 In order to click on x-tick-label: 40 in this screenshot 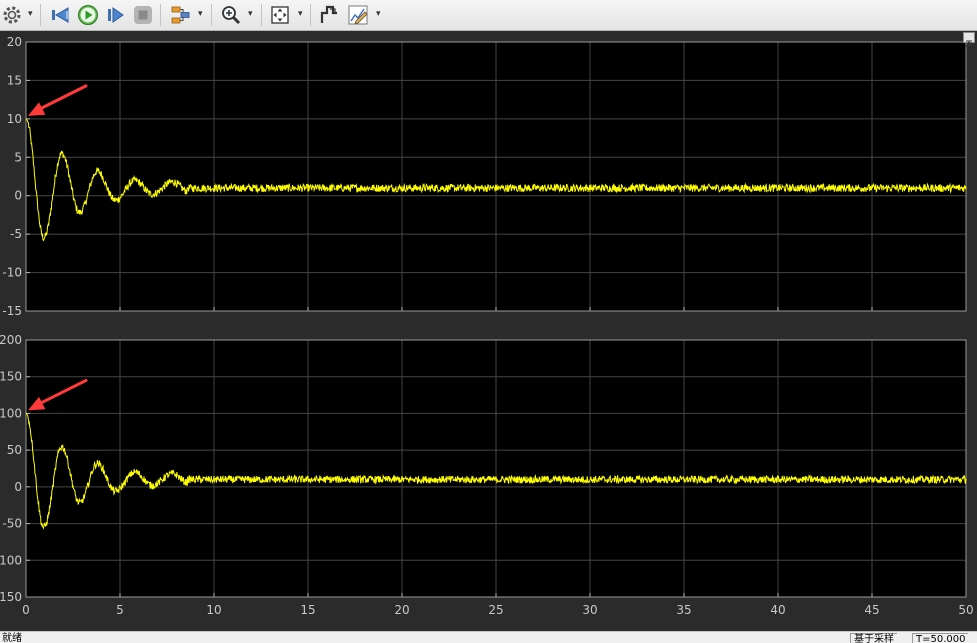, I will do `click(777, 610)`.